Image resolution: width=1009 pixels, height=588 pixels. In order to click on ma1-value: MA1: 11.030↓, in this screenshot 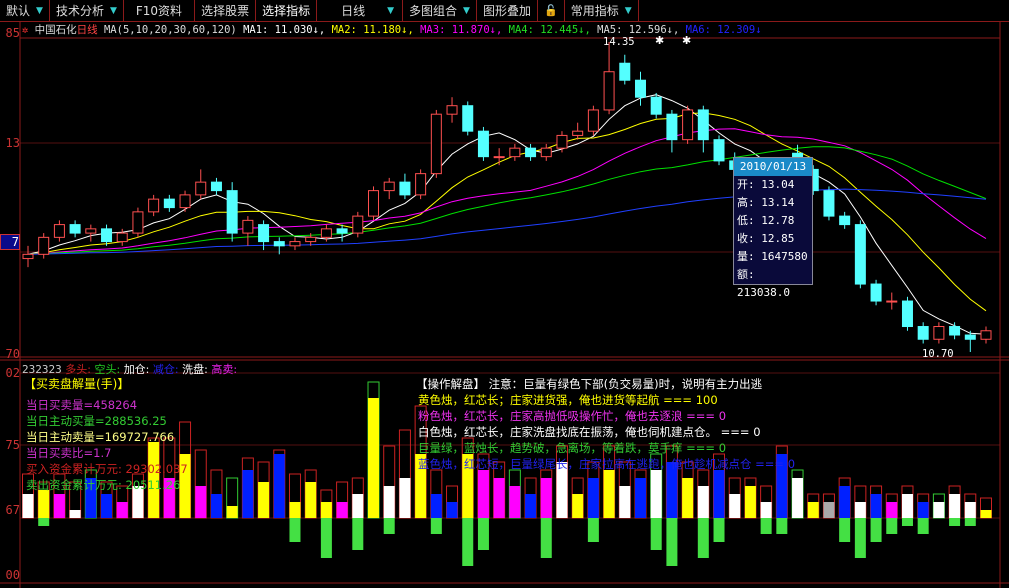, I will do `click(284, 30)`.